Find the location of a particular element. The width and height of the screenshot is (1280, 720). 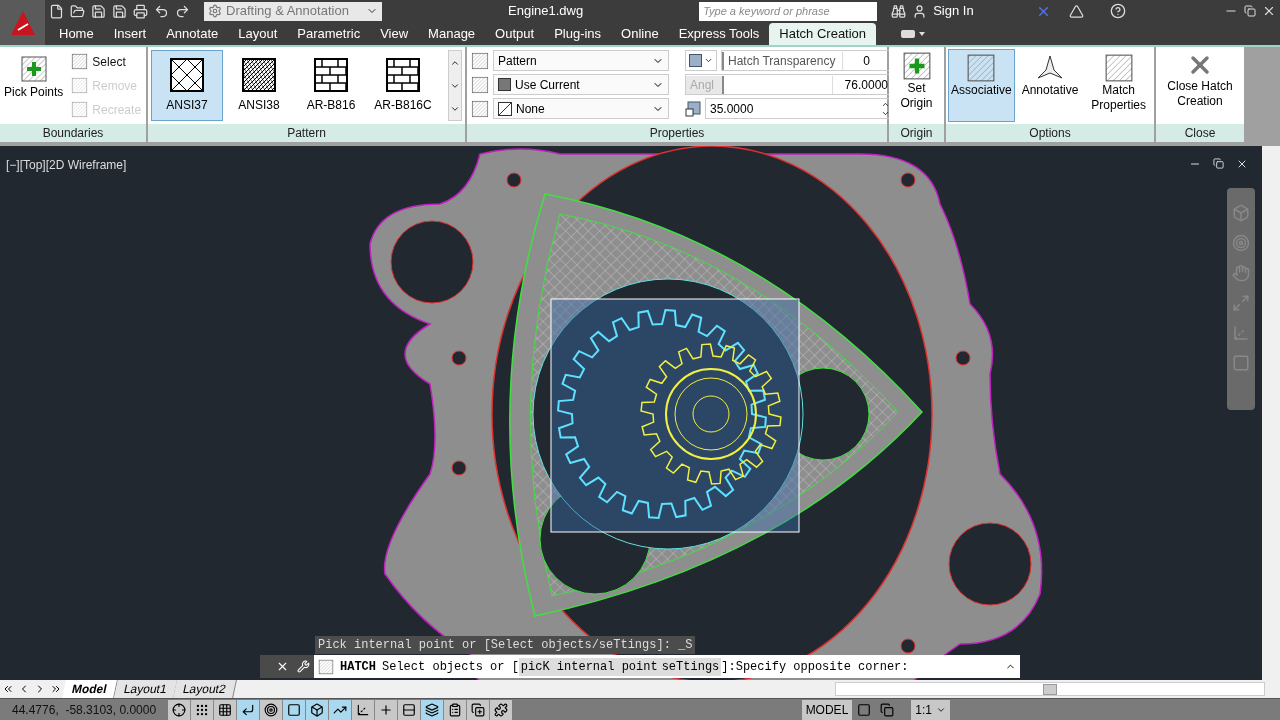

property-dropdown: Pattern is located at coordinates (581, 60).